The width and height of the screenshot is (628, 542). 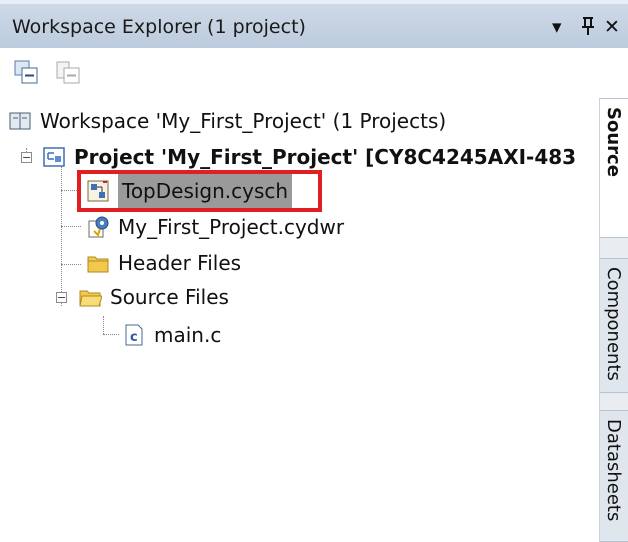 What do you see at coordinates (557, 27) in the screenshot?
I see `dropdown-arrow-icon: ▾` at bounding box center [557, 27].